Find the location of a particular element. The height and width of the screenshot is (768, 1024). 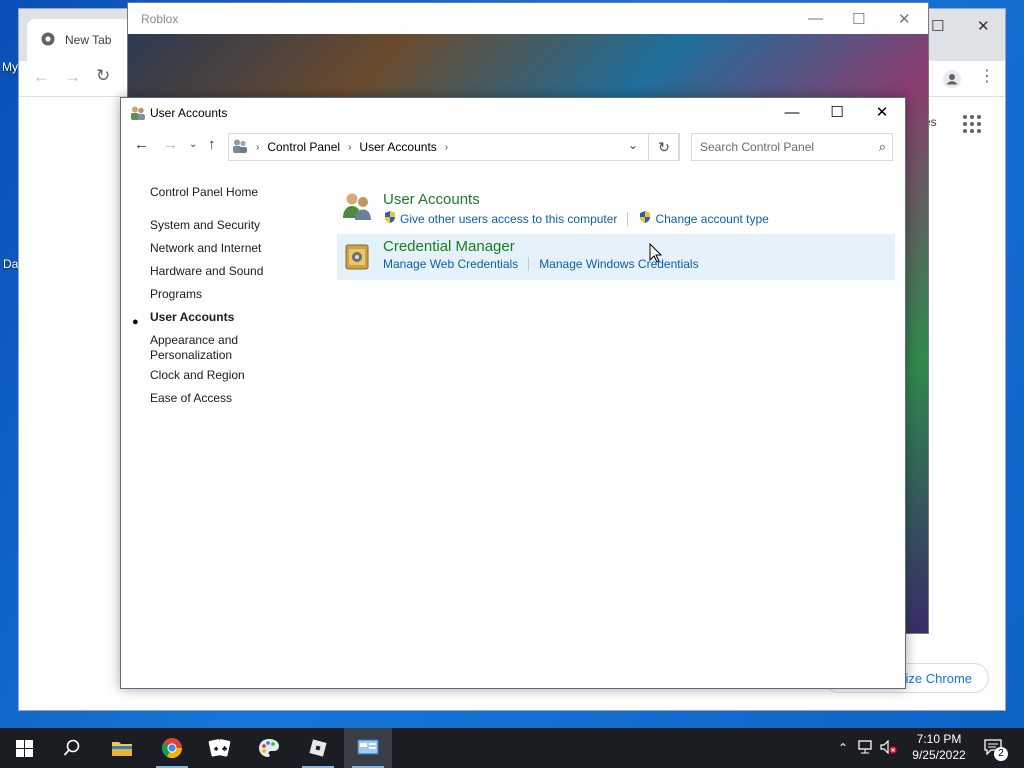

roblox-close-icon: ✕ is located at coordinates (904, 19).